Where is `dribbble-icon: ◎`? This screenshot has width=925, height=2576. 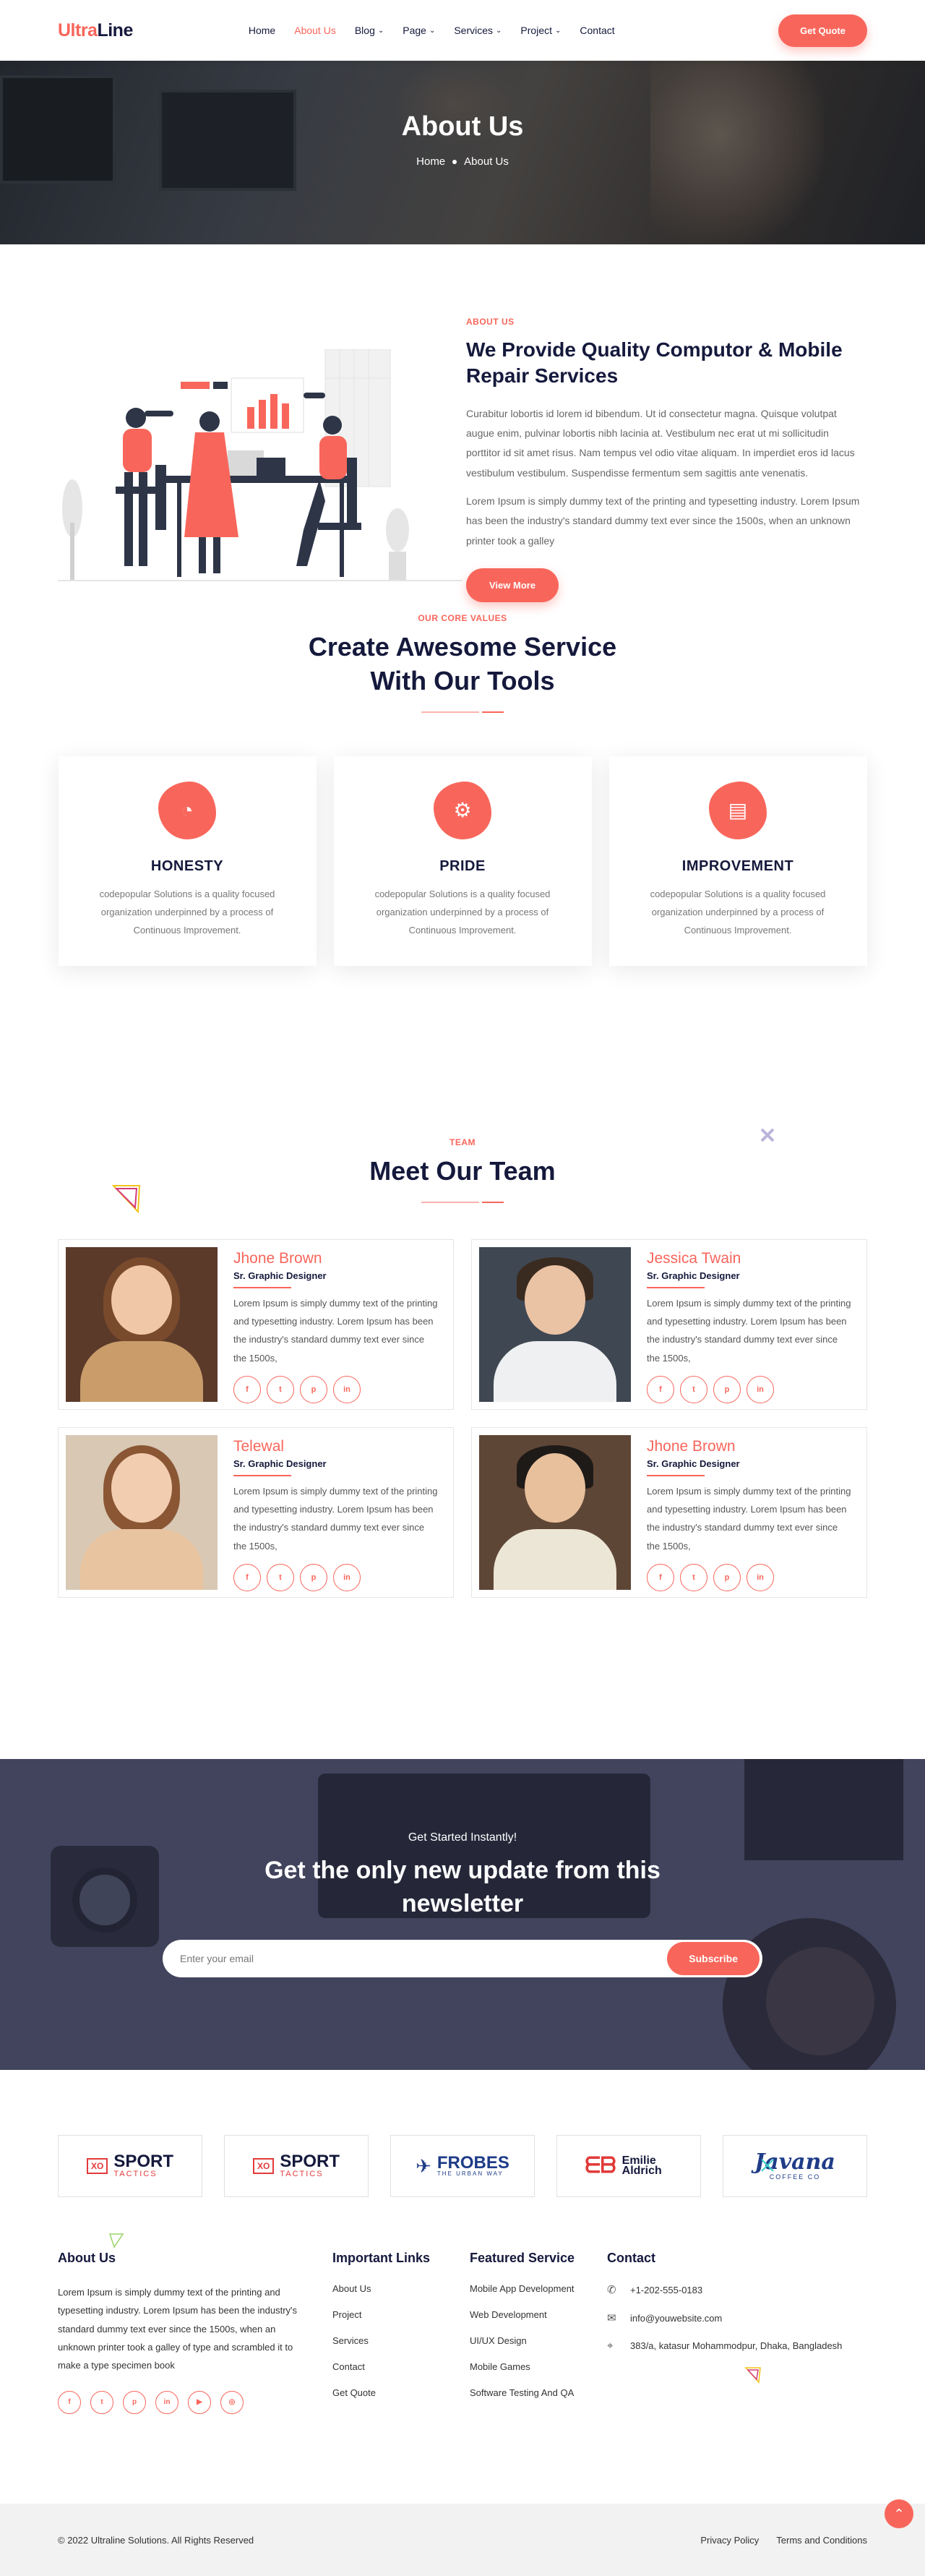 dribbble-icon: ◎ is located at coordinates (232, 2402).